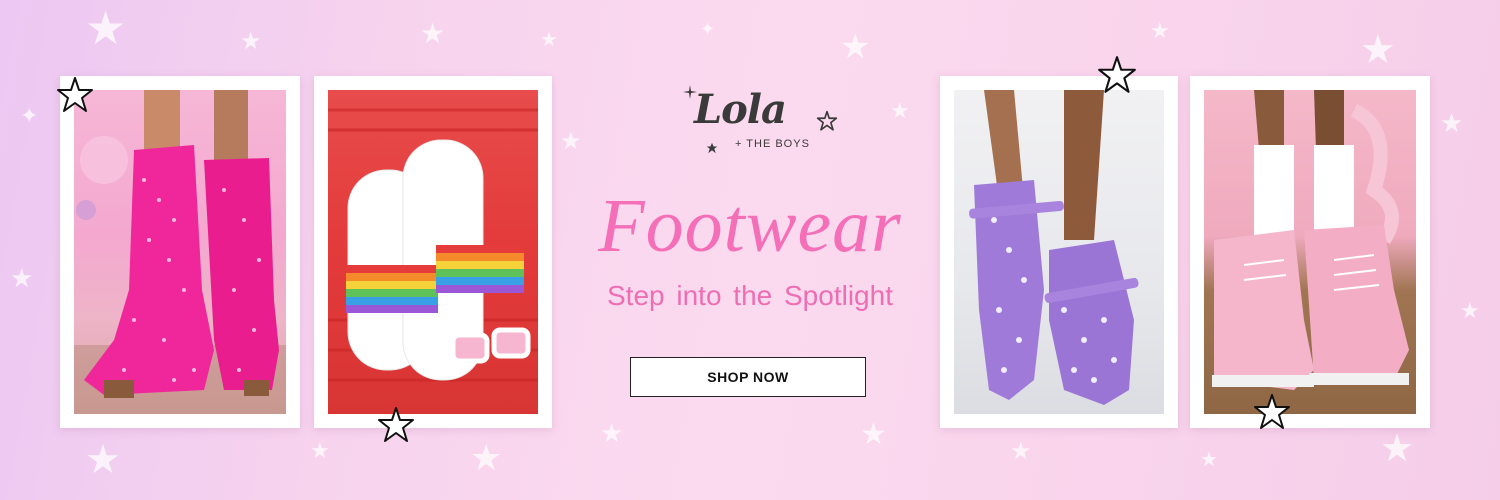 Image resolution: width=1500 pixels, height=500 pixels. I want to click on photo-frame-lavender-flats, so click(1059, 252).